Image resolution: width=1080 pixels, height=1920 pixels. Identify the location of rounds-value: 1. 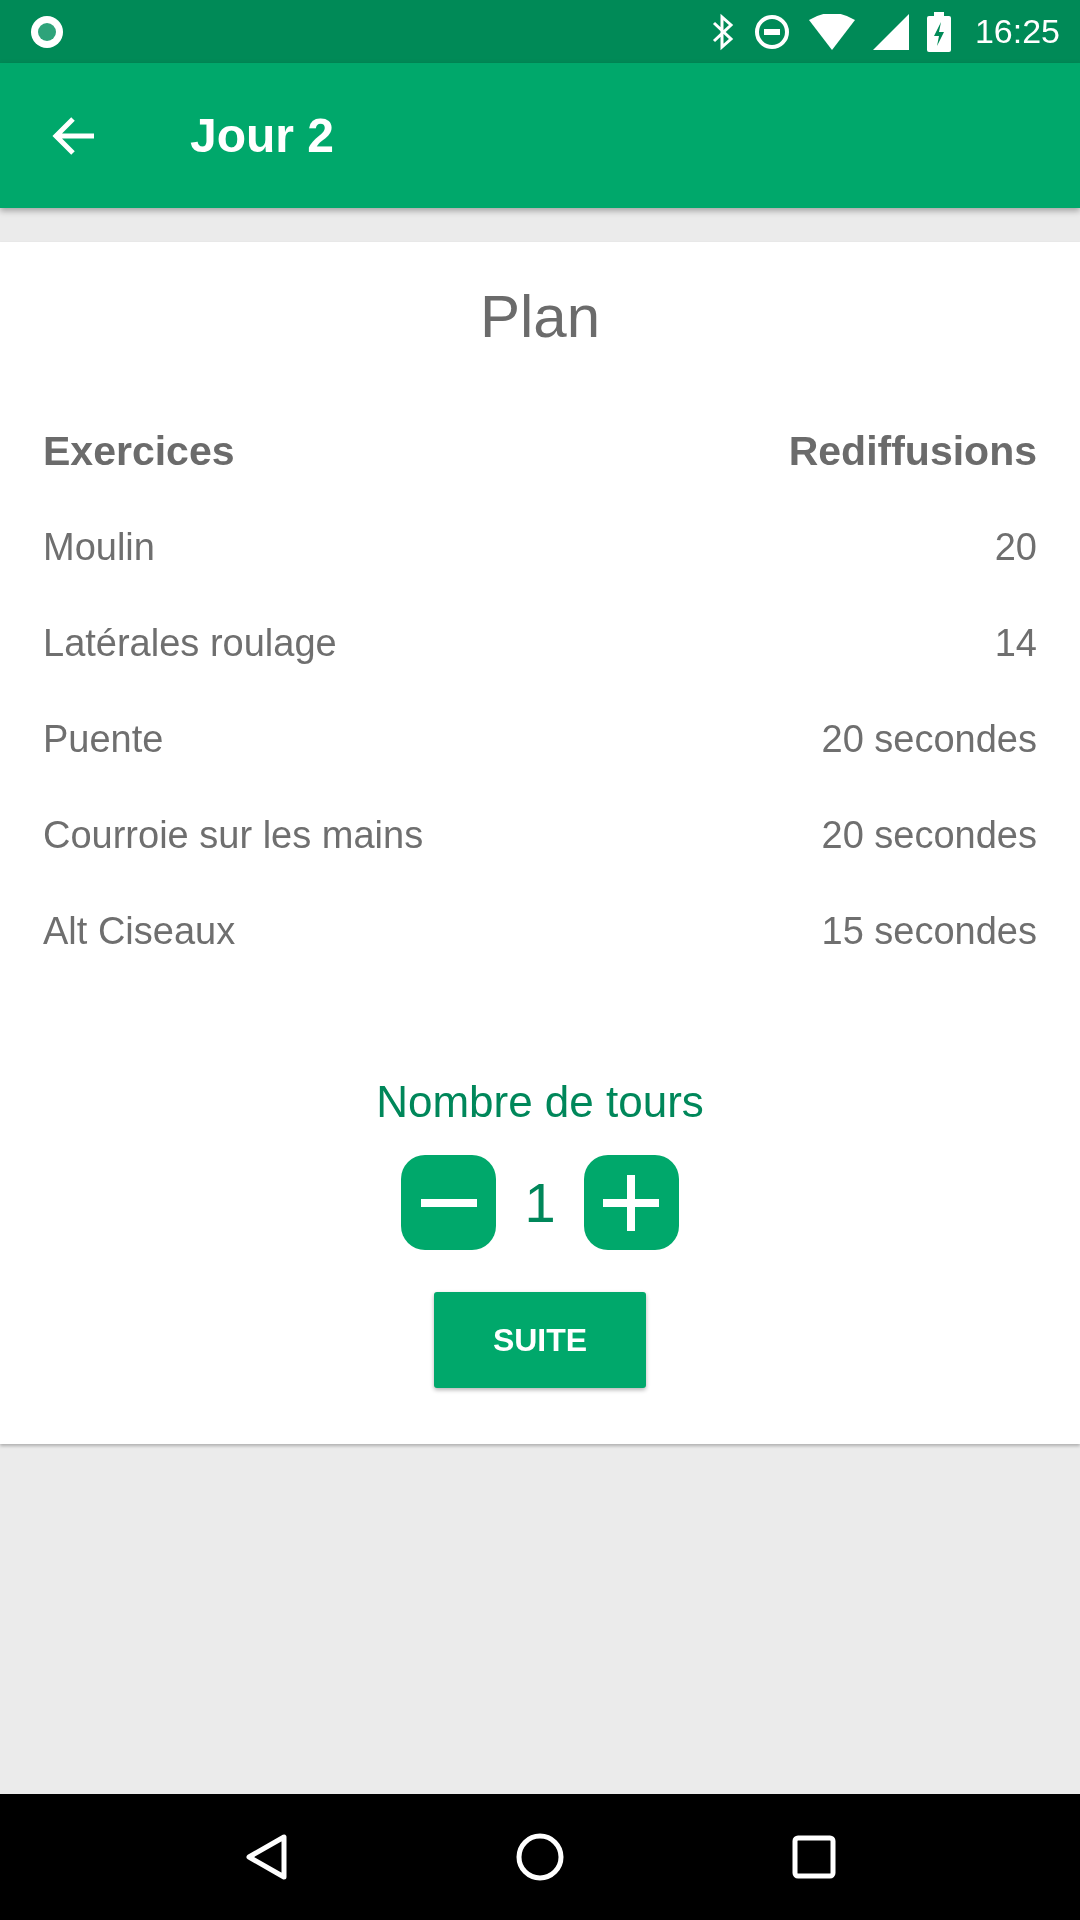
(540, 1202).